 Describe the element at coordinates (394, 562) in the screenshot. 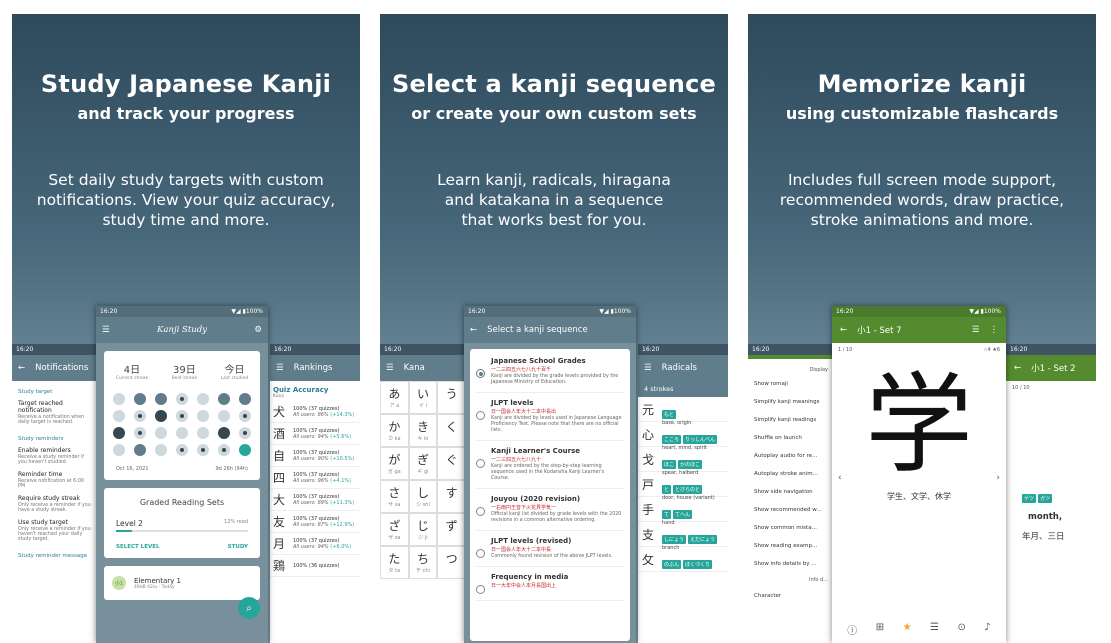

I see `kana-cell: たタ ta` at that location.